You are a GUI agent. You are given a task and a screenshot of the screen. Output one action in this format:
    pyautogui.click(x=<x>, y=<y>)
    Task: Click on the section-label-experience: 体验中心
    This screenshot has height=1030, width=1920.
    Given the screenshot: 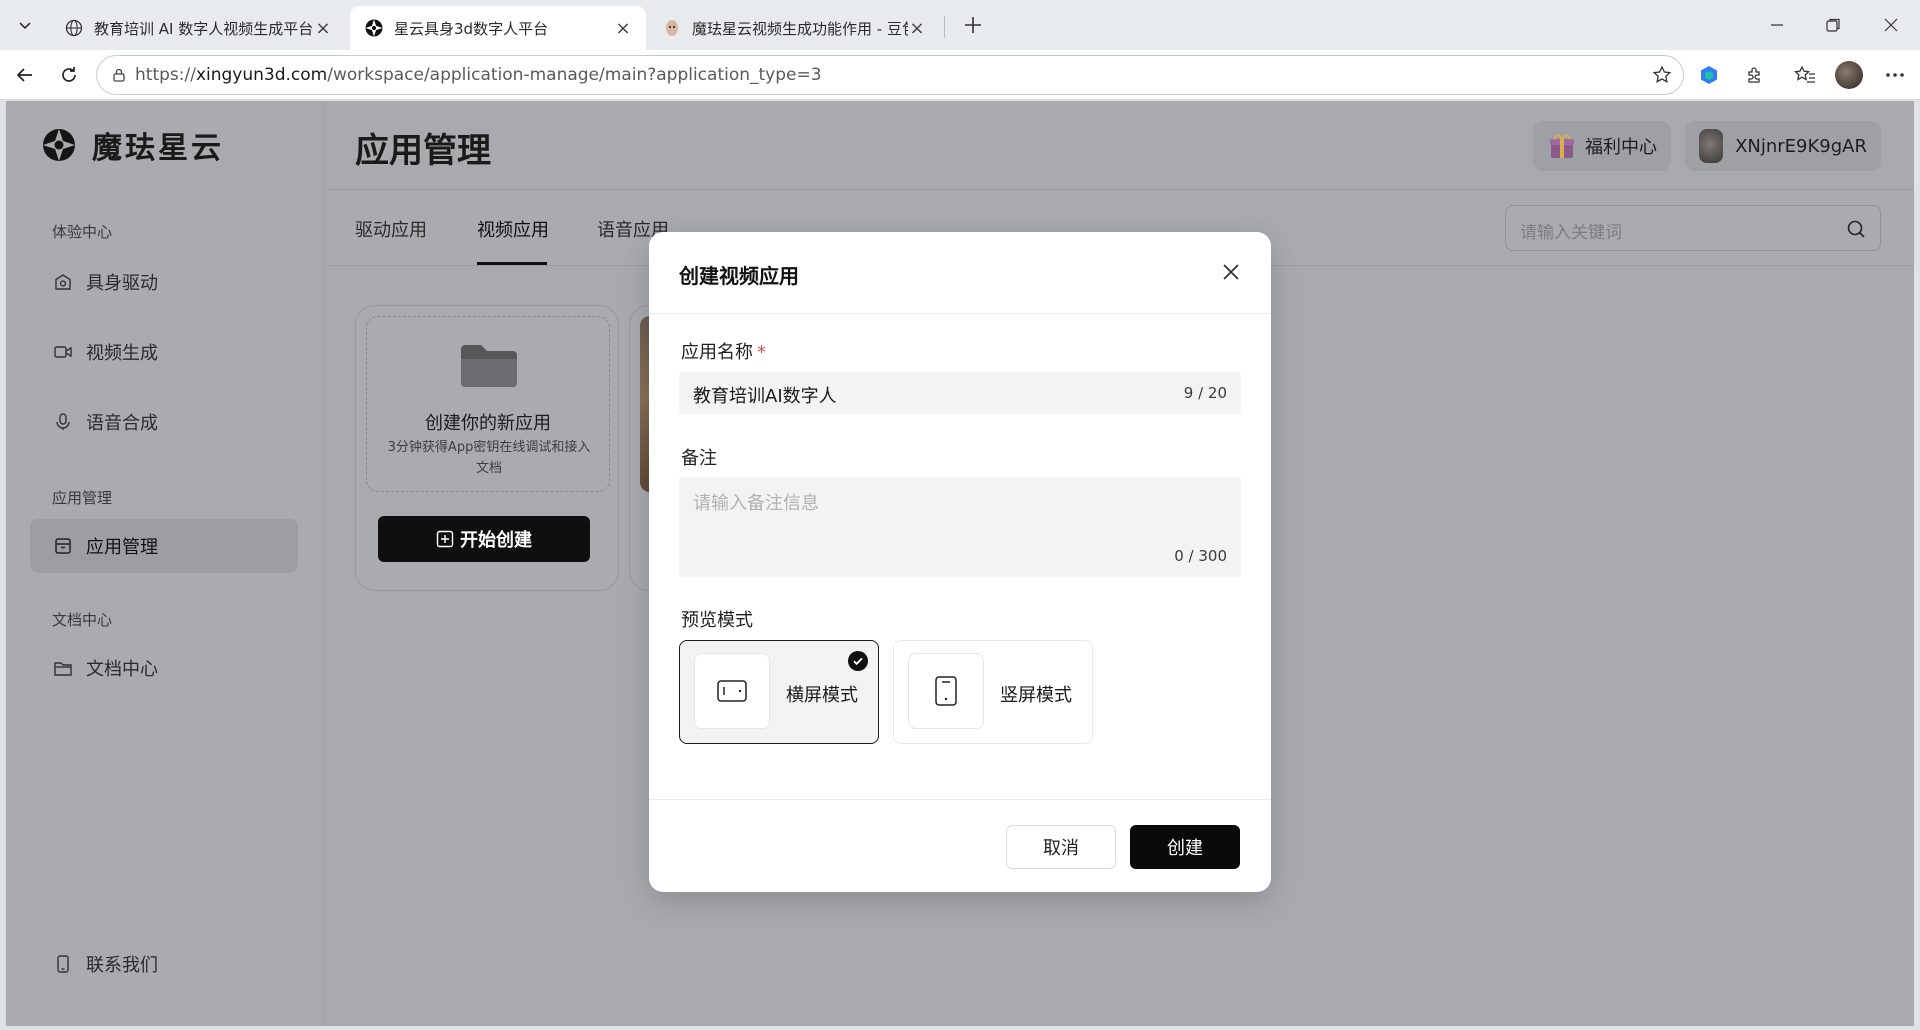 What is the action you would take?
    pyautogui.click(x=82, y=232)
    